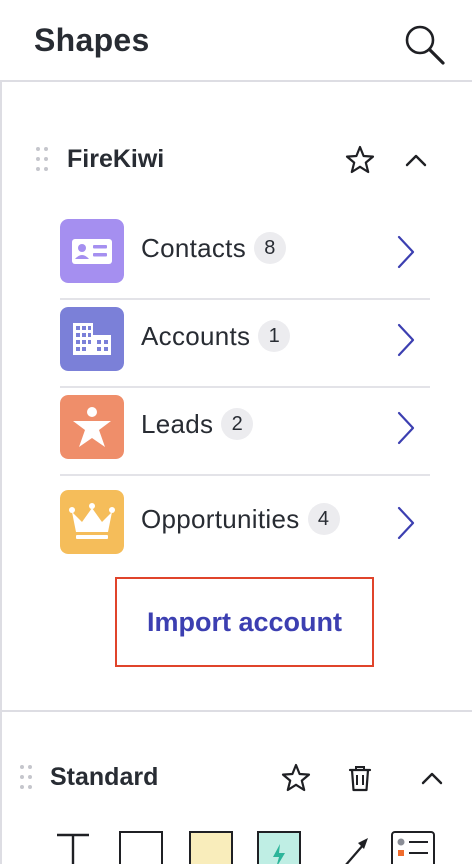  What do you see at coordinates (92, 522) in the screenshot?
I see `crown-icon` at bounding box center [92, 522].